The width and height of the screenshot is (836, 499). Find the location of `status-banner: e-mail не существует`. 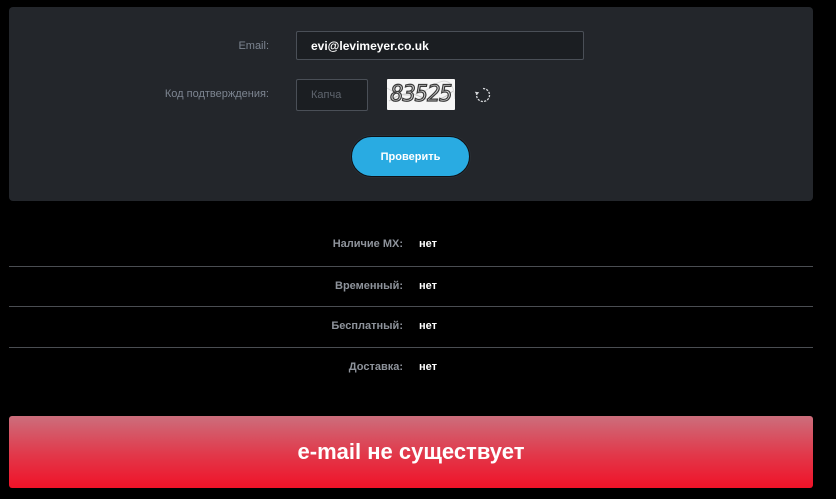

status-banner: e-mail не существует is located at coordinates (411, 452).